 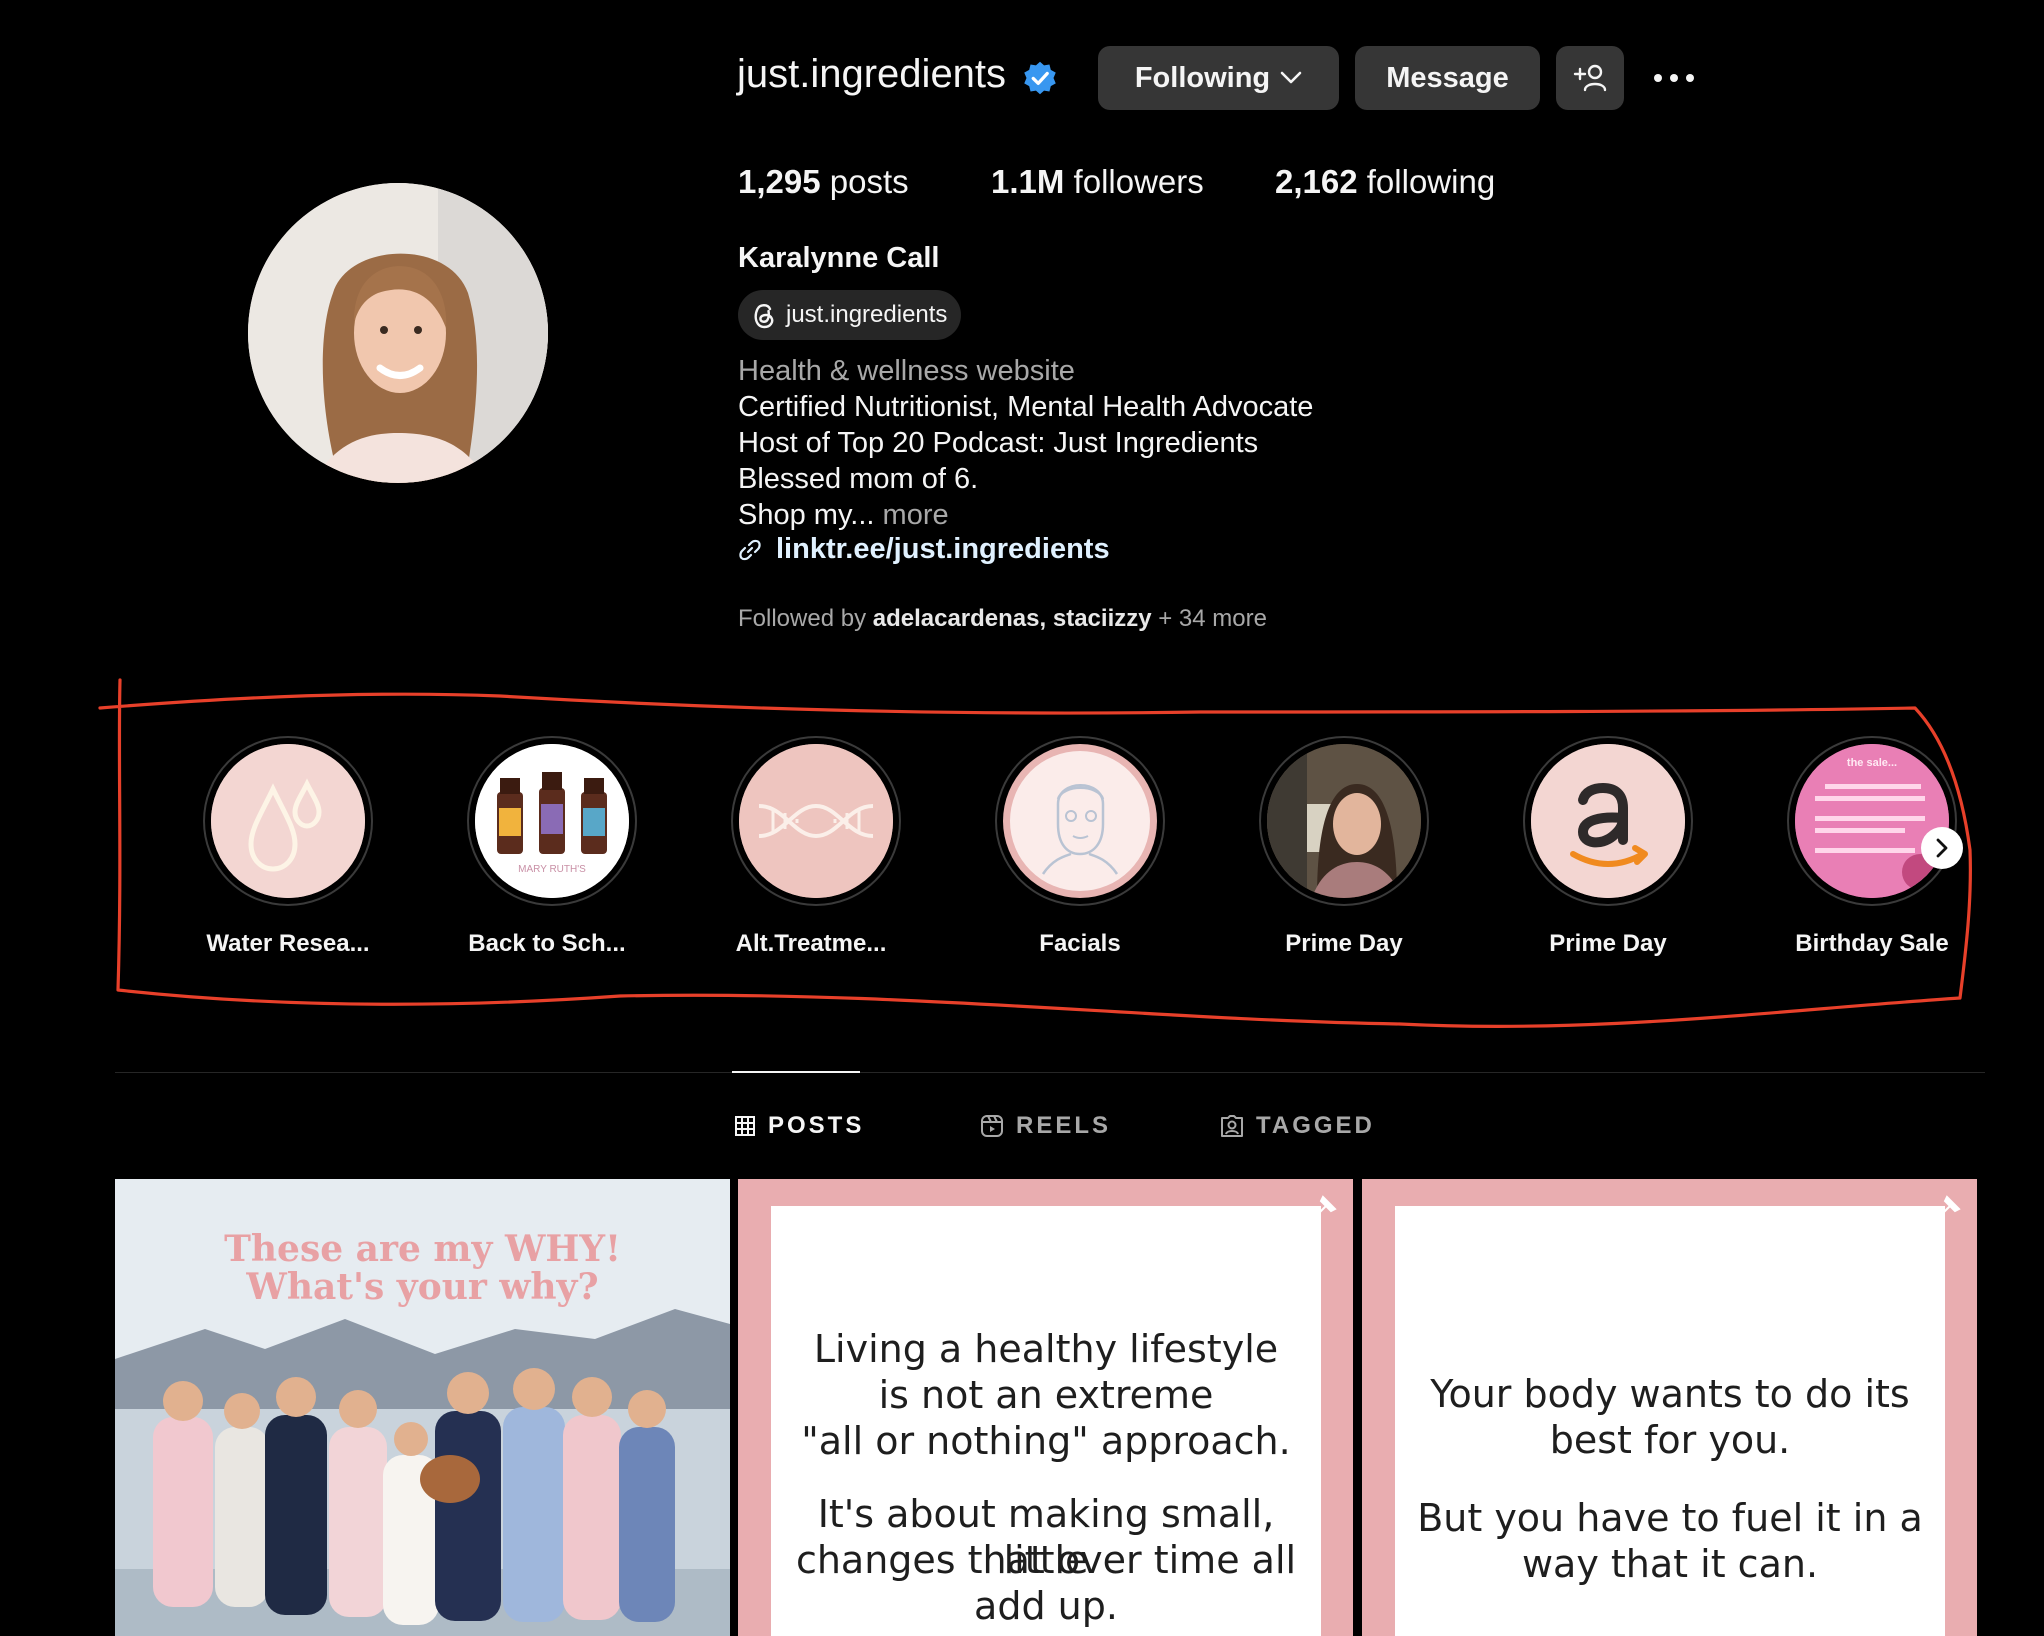 I want to click on profile-username: just.ingredients, so click(x=872, y=74).